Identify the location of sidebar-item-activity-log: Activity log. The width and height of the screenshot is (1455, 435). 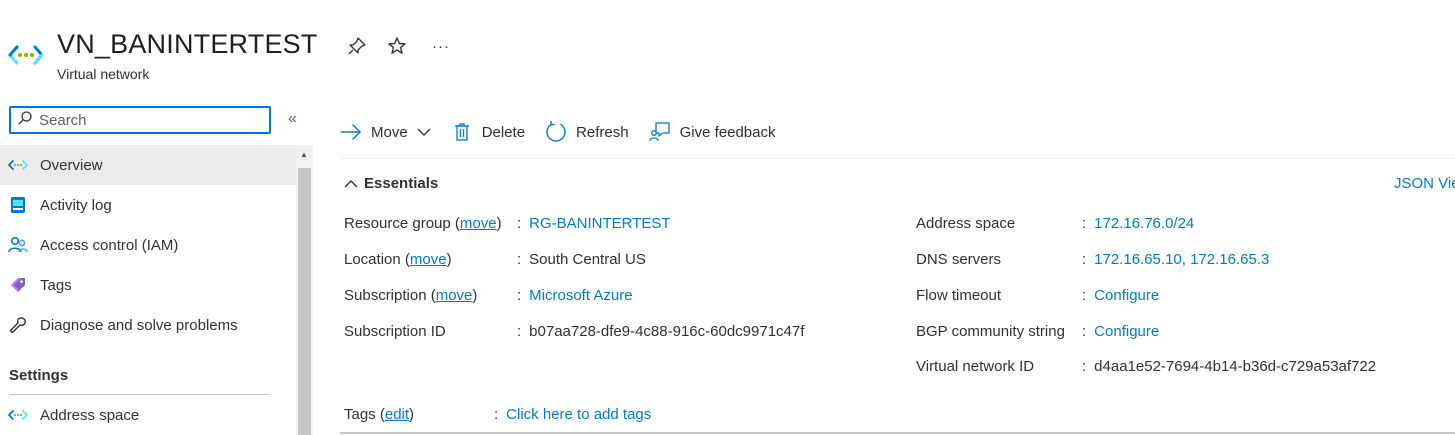
(148, 205).